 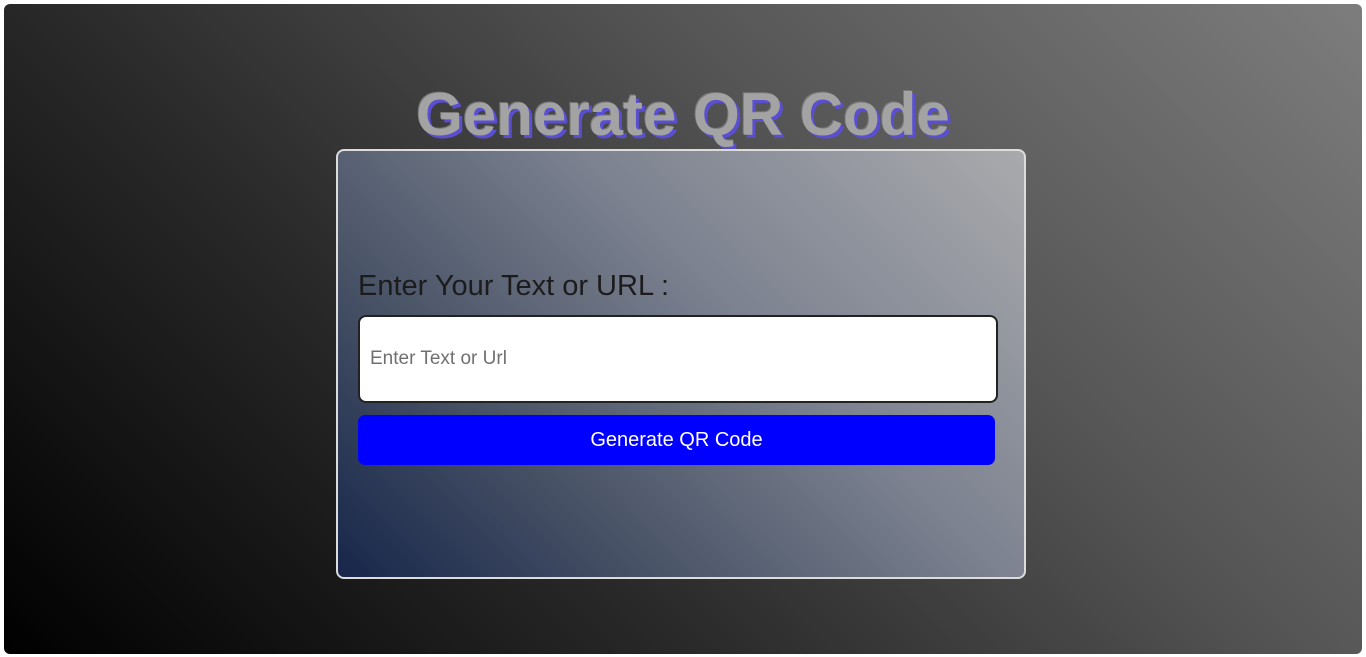 What do you see at coordinates (514, 286) in the screenshot?
I see `input-label: Enter Your Text or URL :` at bounding box center [514, 286].